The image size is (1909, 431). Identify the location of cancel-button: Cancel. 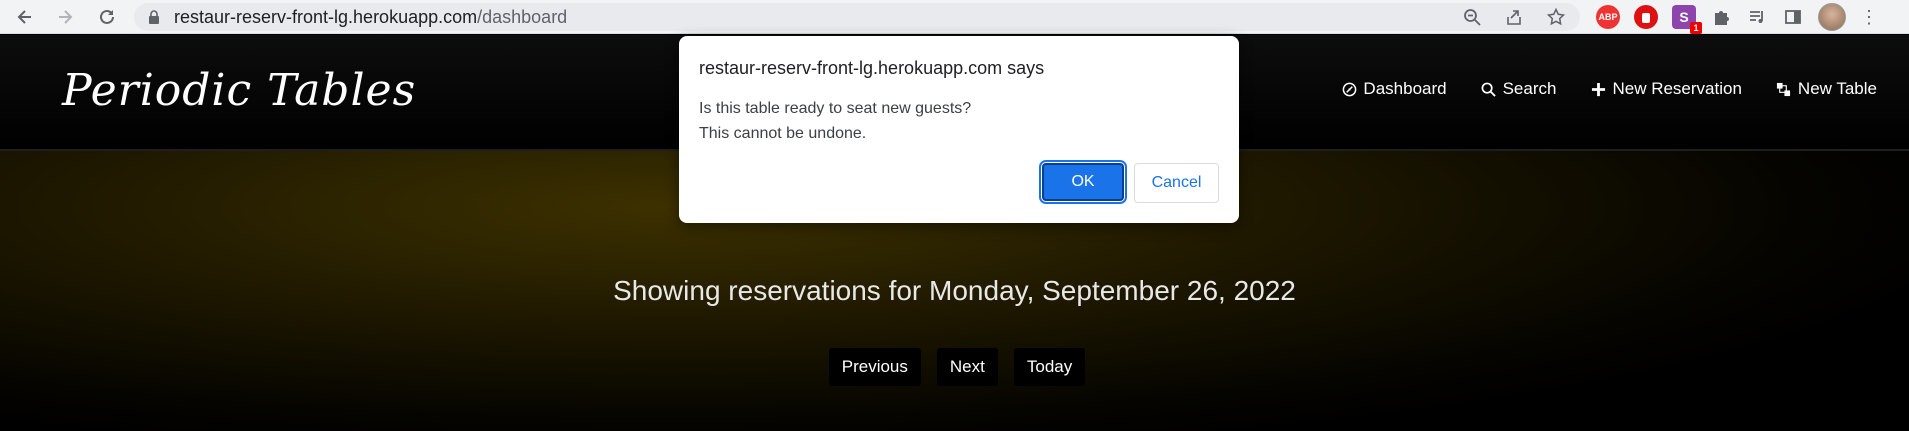
(1176, 183).